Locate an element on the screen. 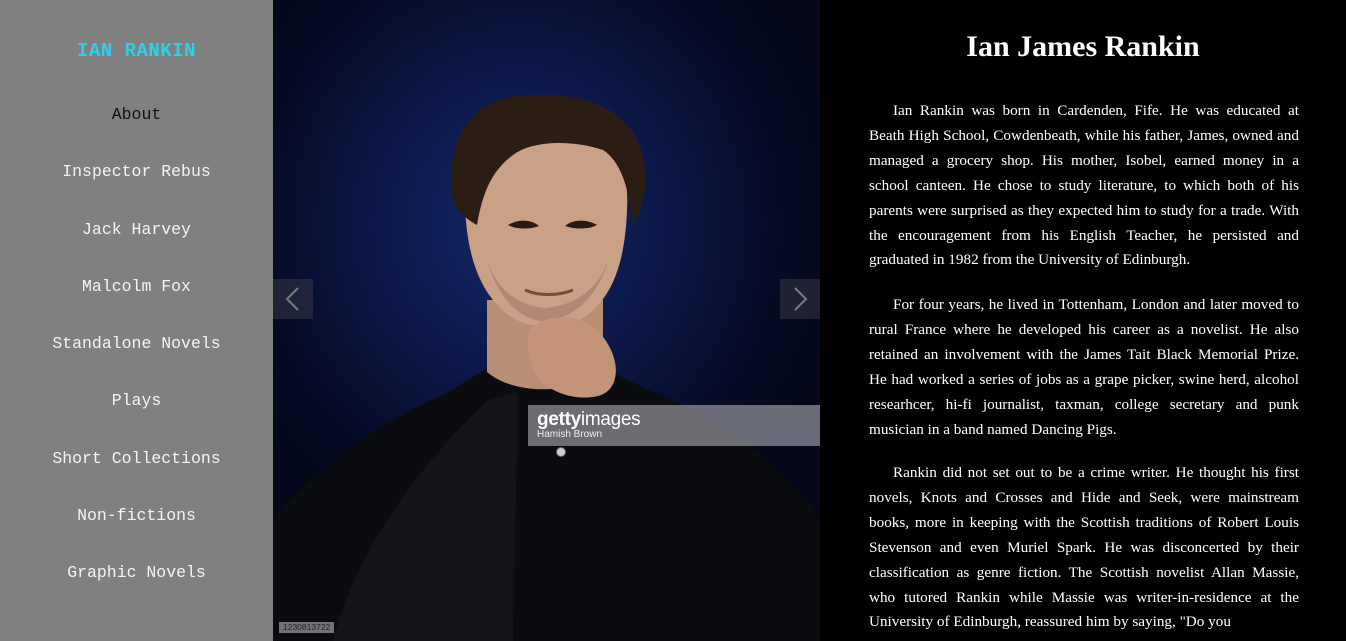  carousel-prev-button is located at coordinates (293, 299).